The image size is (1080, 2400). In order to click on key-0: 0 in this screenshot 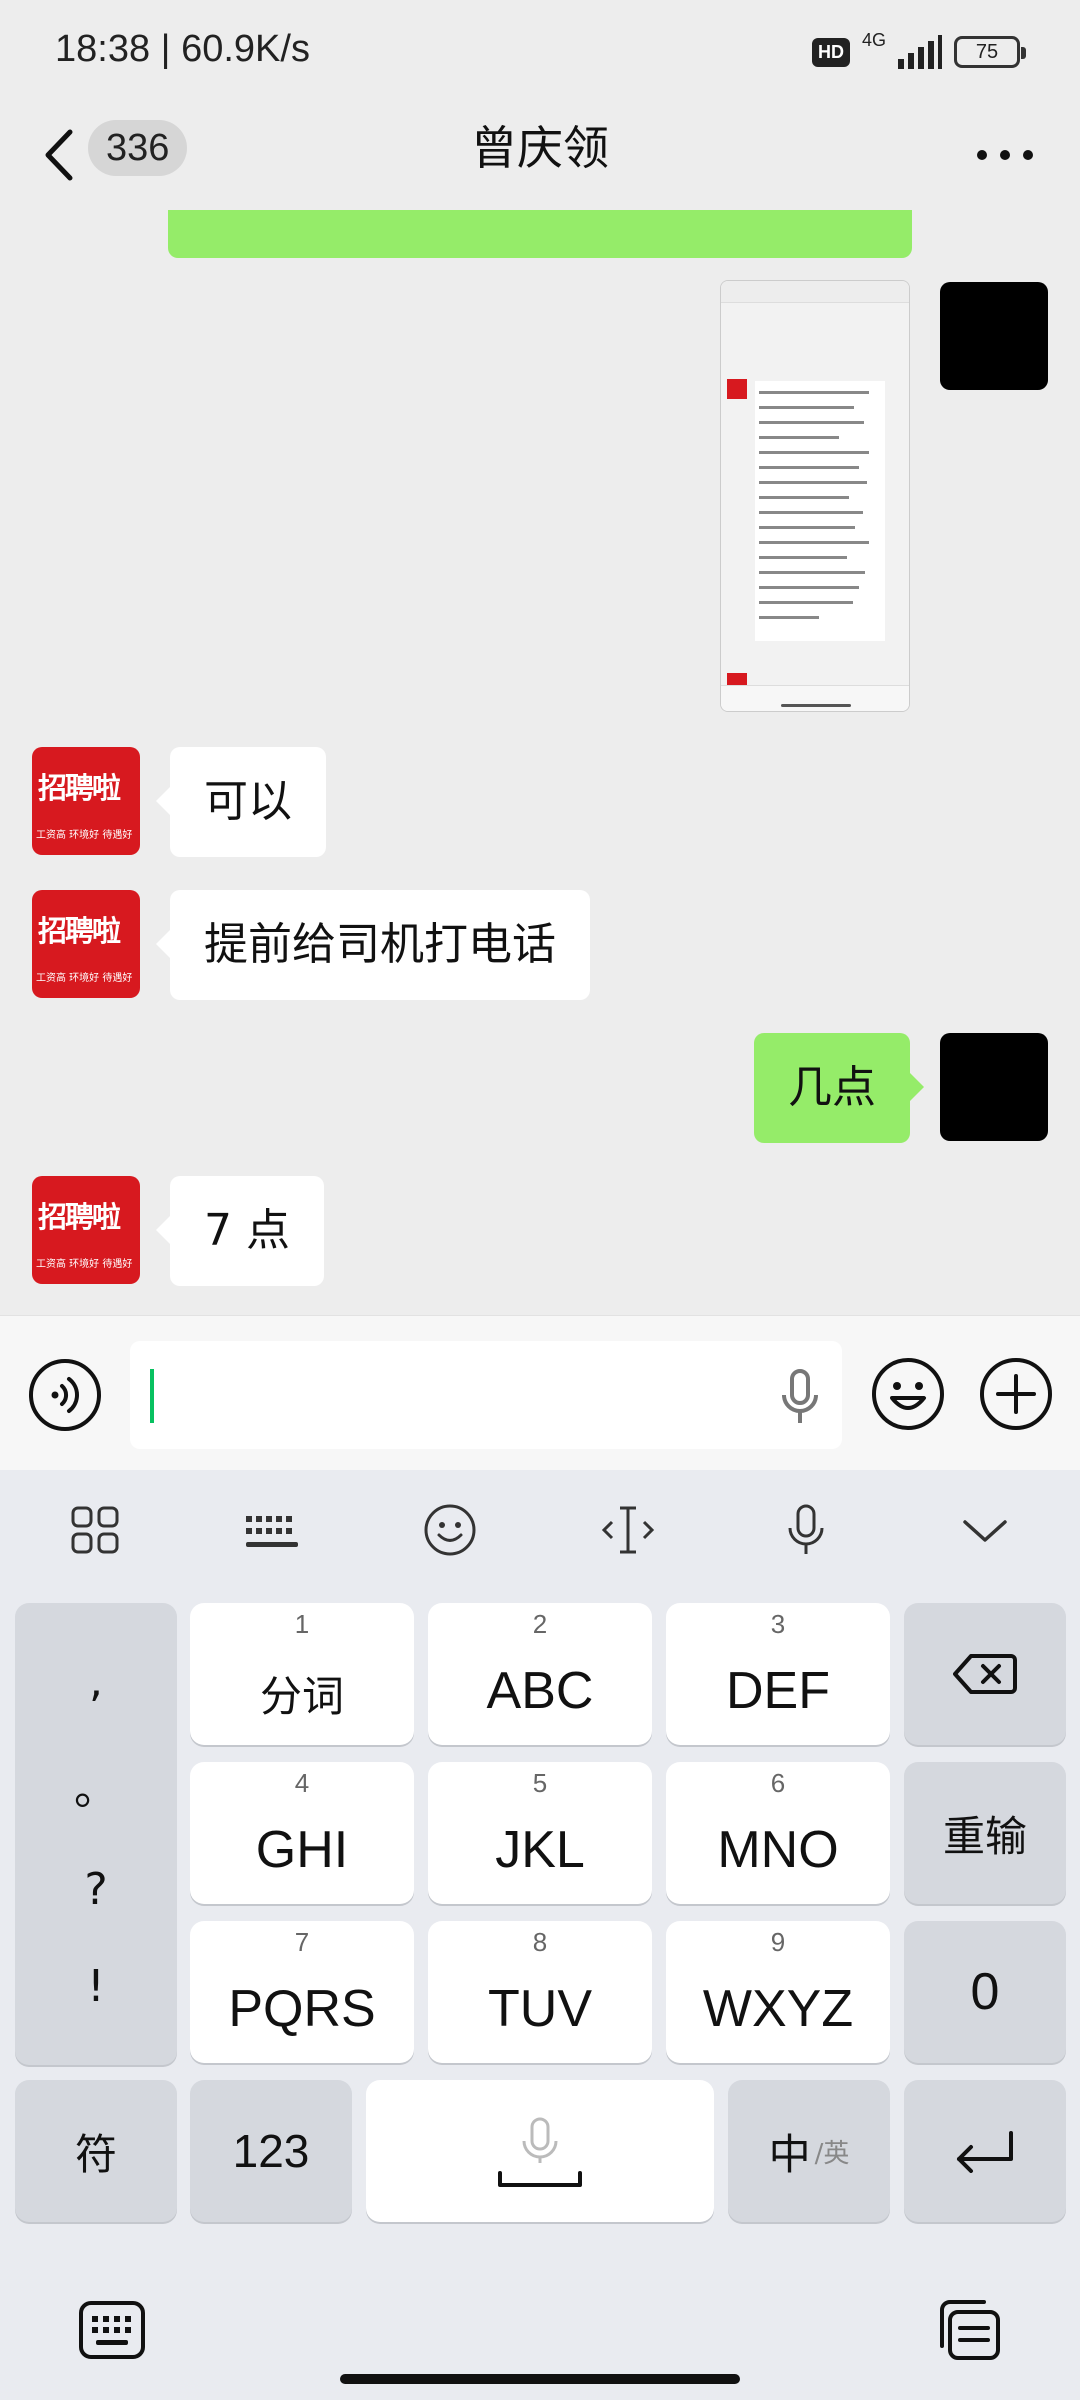, I will do `click(985, 1992)`.